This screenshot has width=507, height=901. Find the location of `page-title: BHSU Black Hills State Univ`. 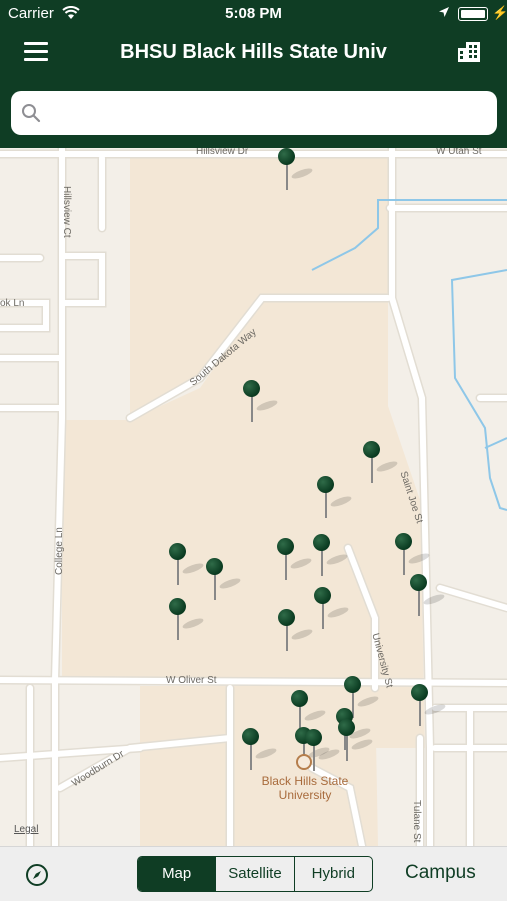

page-title: BHSU Black Hills State Univ is located at coordinates (253, 52).